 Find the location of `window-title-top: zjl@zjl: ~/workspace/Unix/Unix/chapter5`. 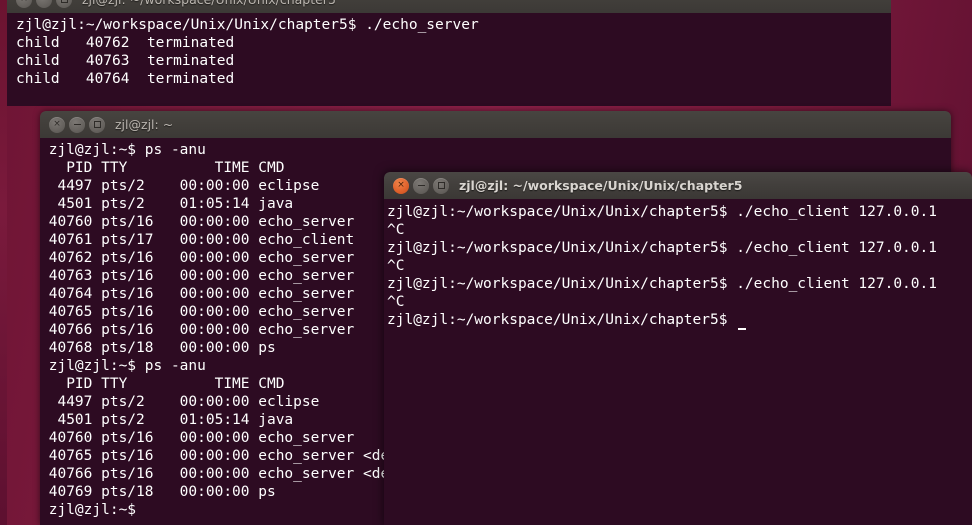

window-title-top: zjl@zjl: ~/workspace/Unix/Unix/chapter5 is located at coordinates (209, 3).